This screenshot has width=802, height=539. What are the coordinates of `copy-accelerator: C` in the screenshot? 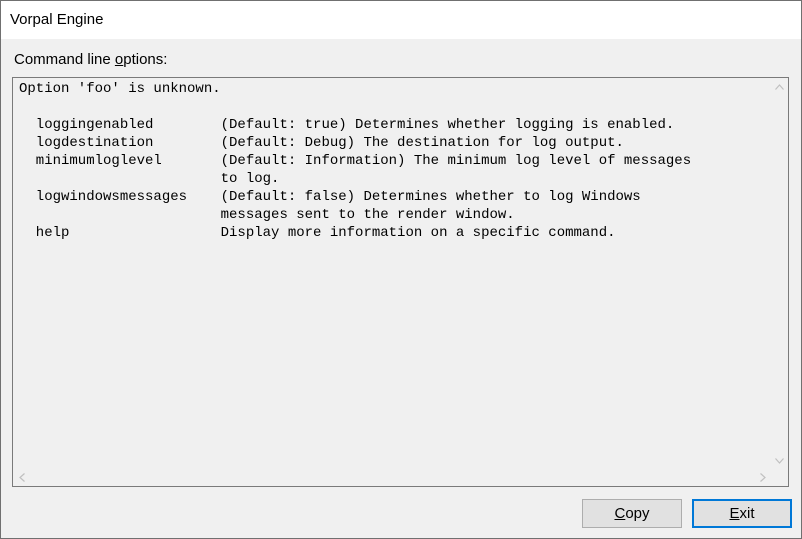 It's located at (620, 513).